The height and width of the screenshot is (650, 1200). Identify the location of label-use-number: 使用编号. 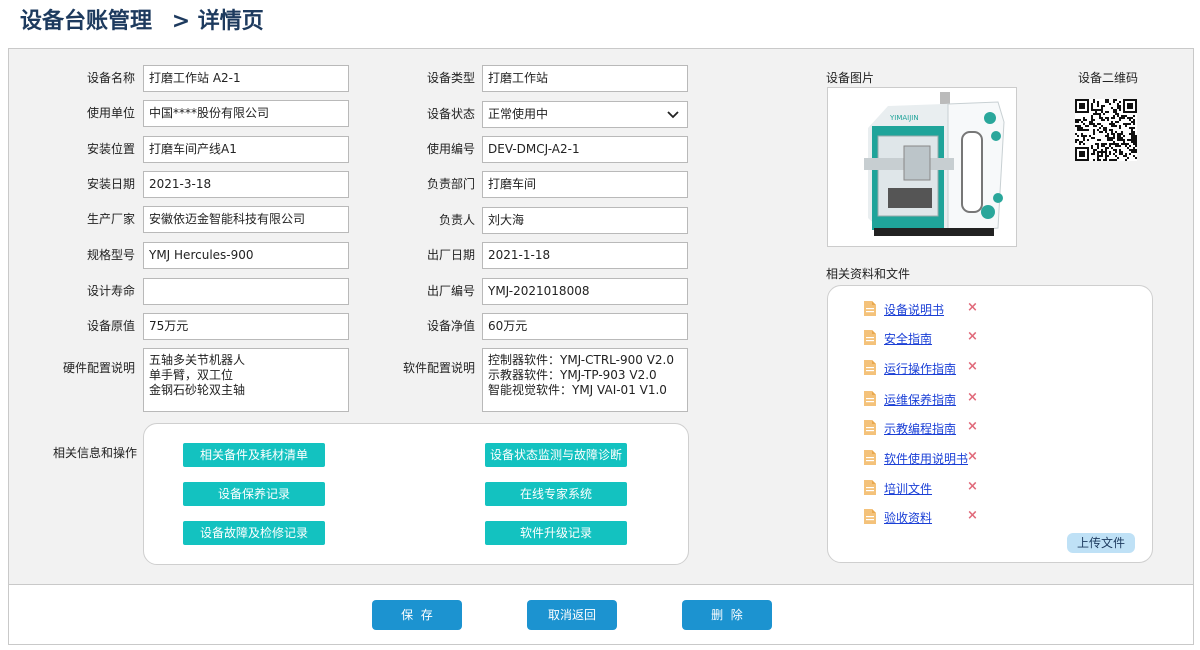
(450, 149).